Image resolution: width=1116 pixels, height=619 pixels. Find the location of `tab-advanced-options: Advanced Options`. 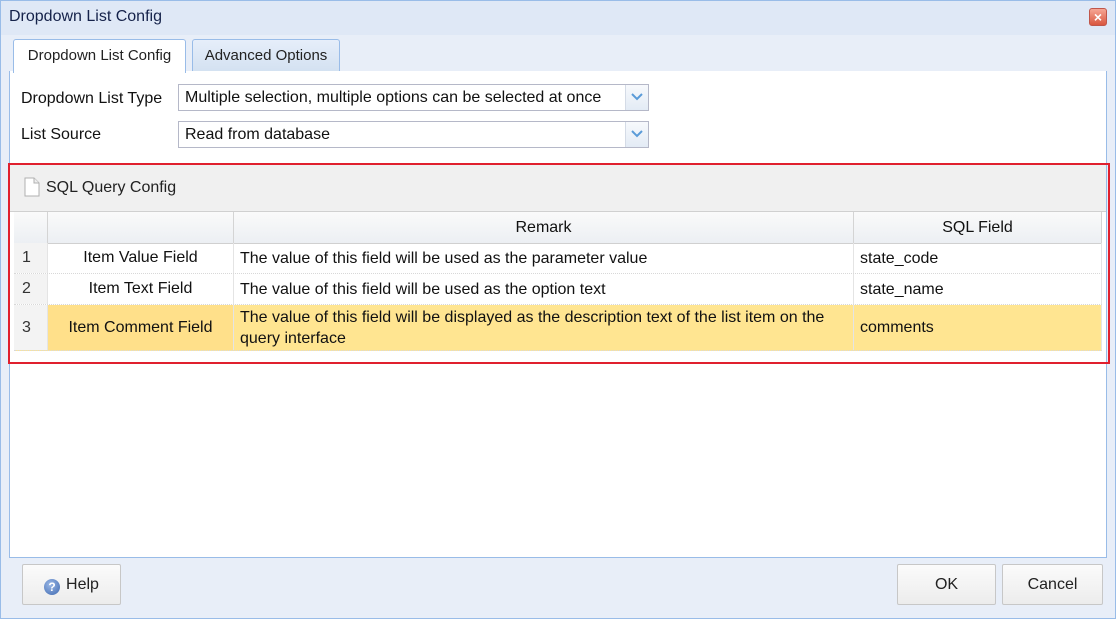

tab-advanced-options: Advanced Options is located at coordinates (266, 55).